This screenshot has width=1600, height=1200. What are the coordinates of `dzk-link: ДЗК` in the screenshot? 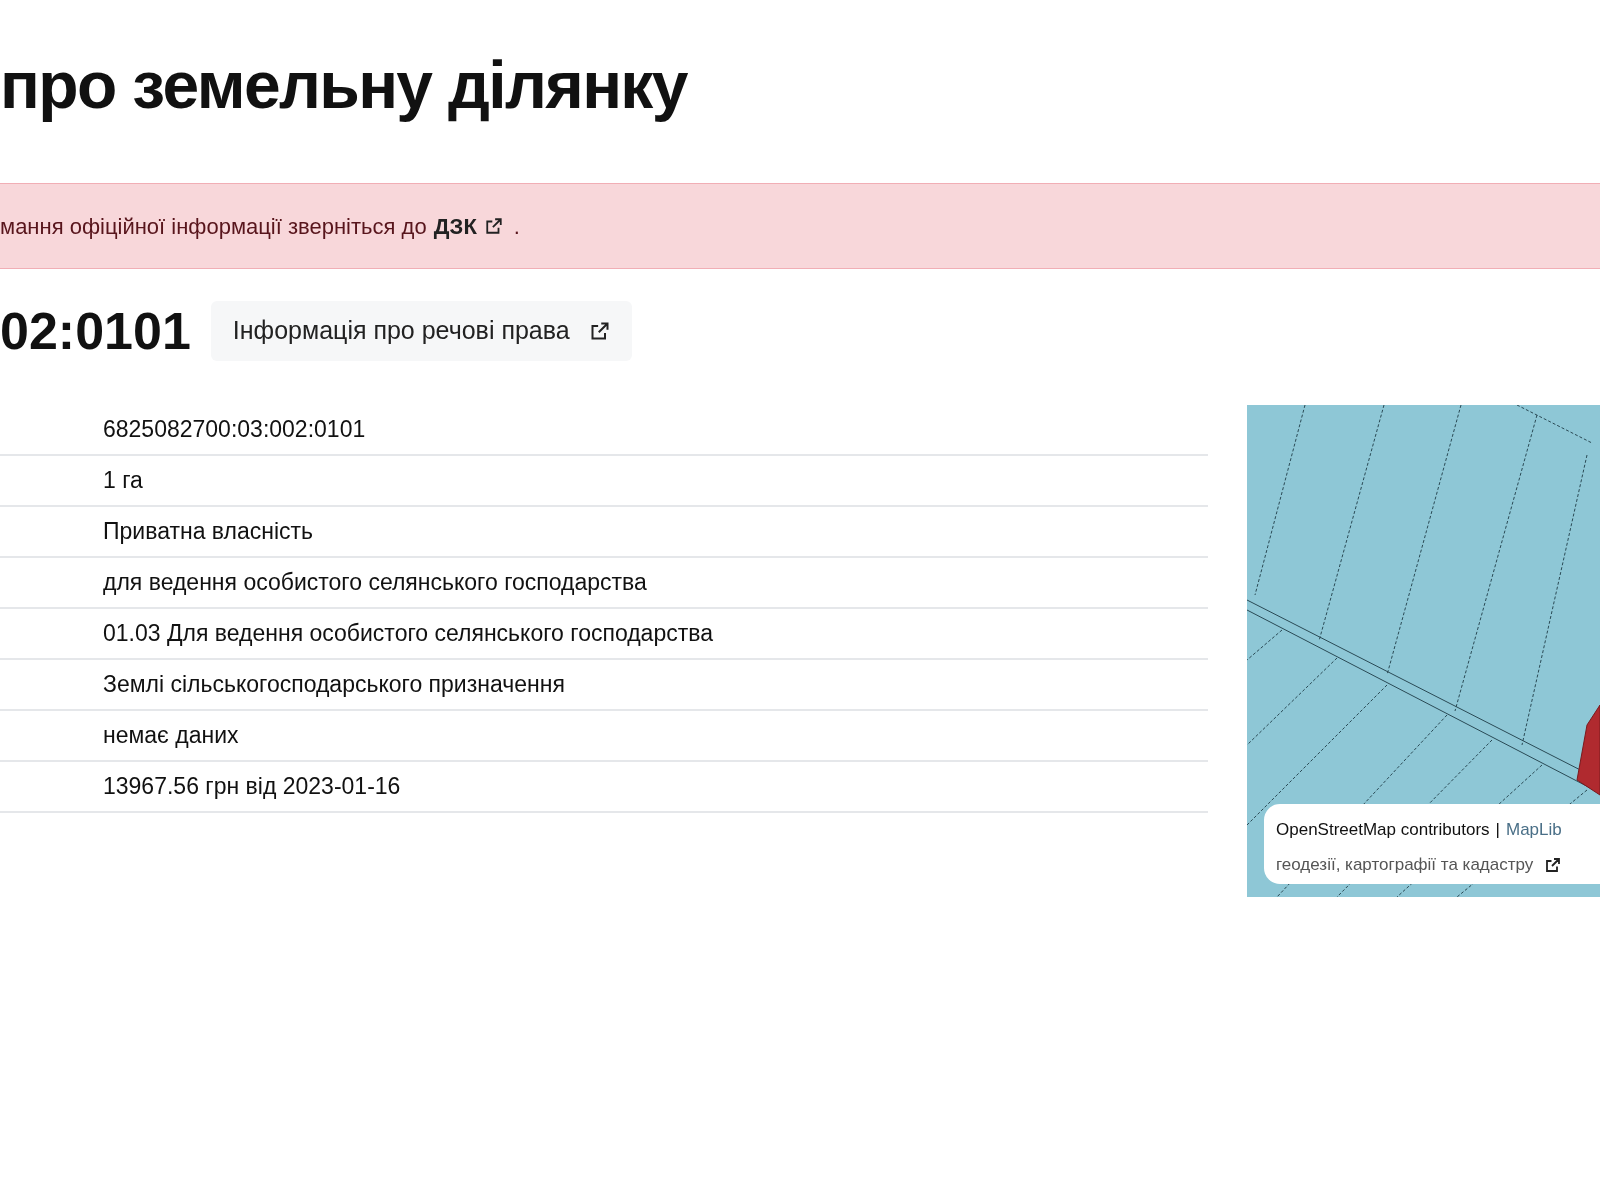 It's located at (468, 226).